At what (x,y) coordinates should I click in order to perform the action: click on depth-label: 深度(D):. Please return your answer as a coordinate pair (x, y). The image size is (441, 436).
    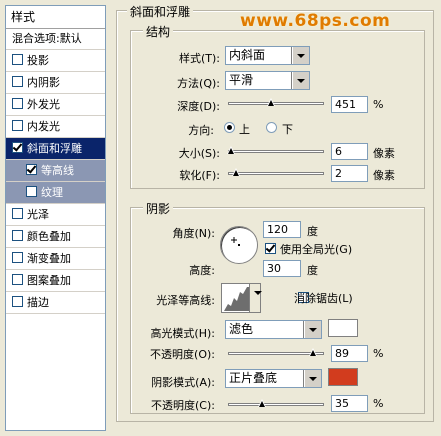
    Looking at the image, I should click on (198, 106).